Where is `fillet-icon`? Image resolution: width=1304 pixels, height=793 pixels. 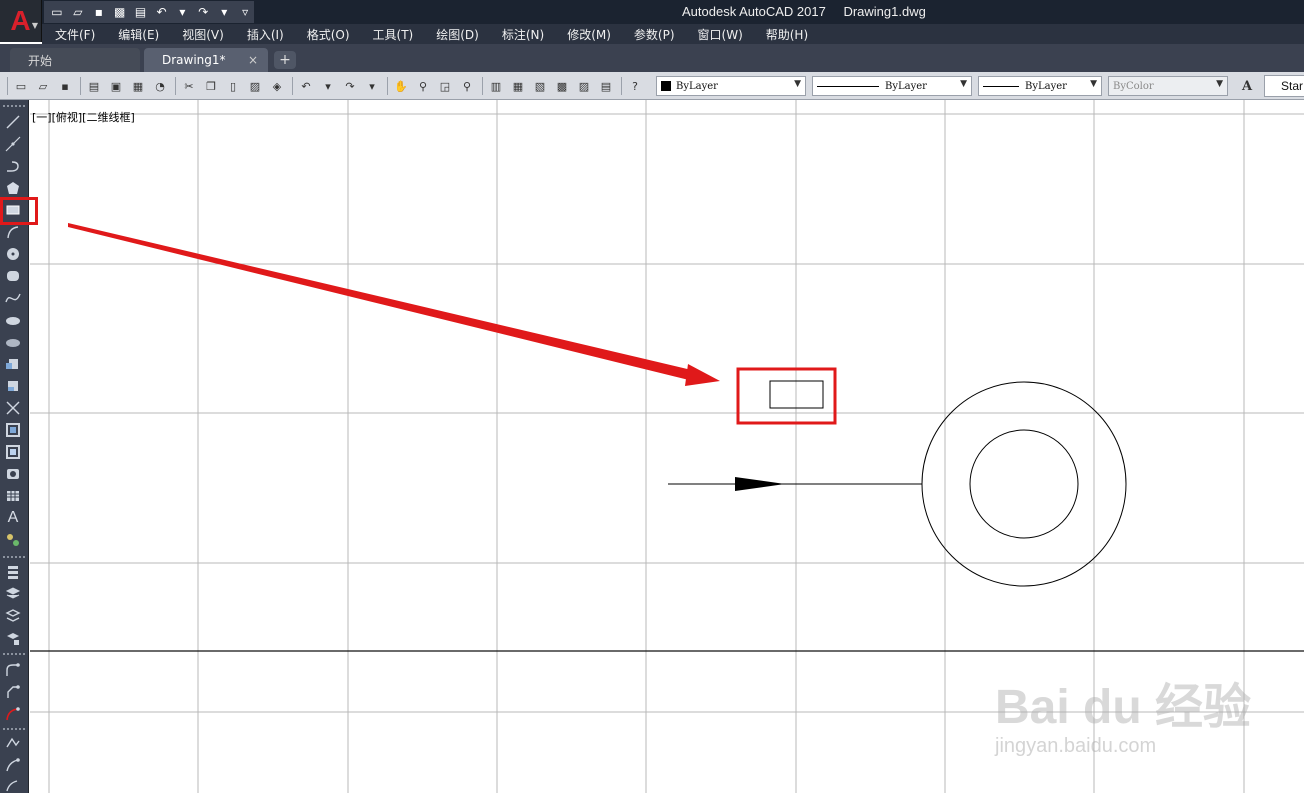
fillet-icon is located at coordinates (13, 670).